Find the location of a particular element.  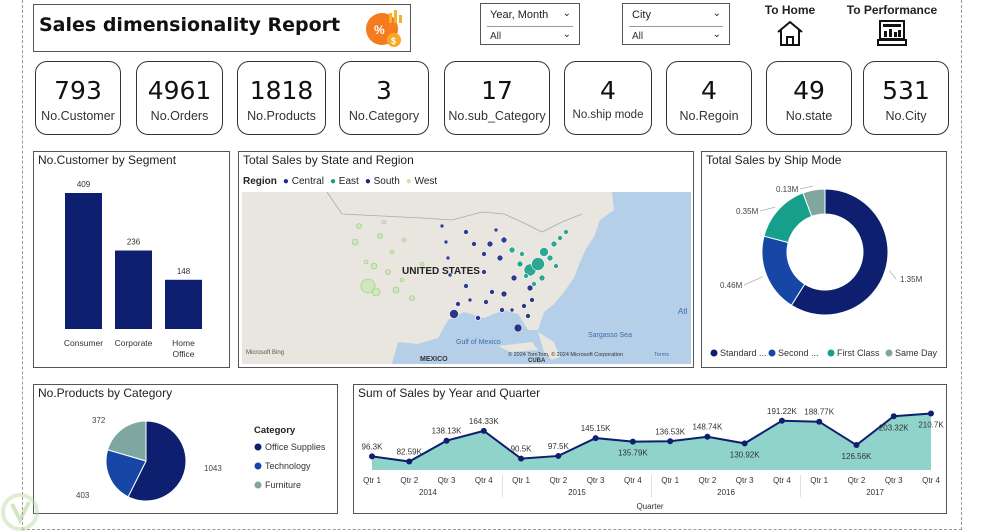

map-terms-link: Terms is located at coordinates (661, 355).